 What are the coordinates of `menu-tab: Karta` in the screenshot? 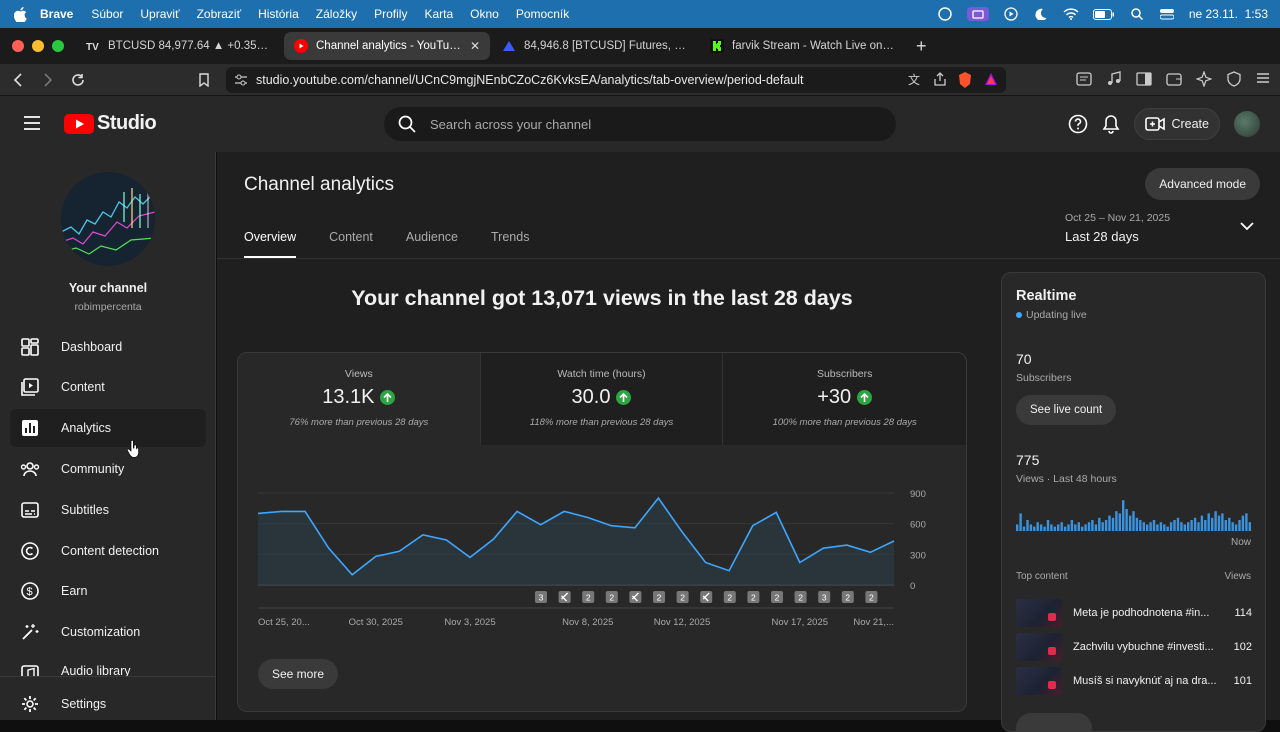 It's located at (438, 14).